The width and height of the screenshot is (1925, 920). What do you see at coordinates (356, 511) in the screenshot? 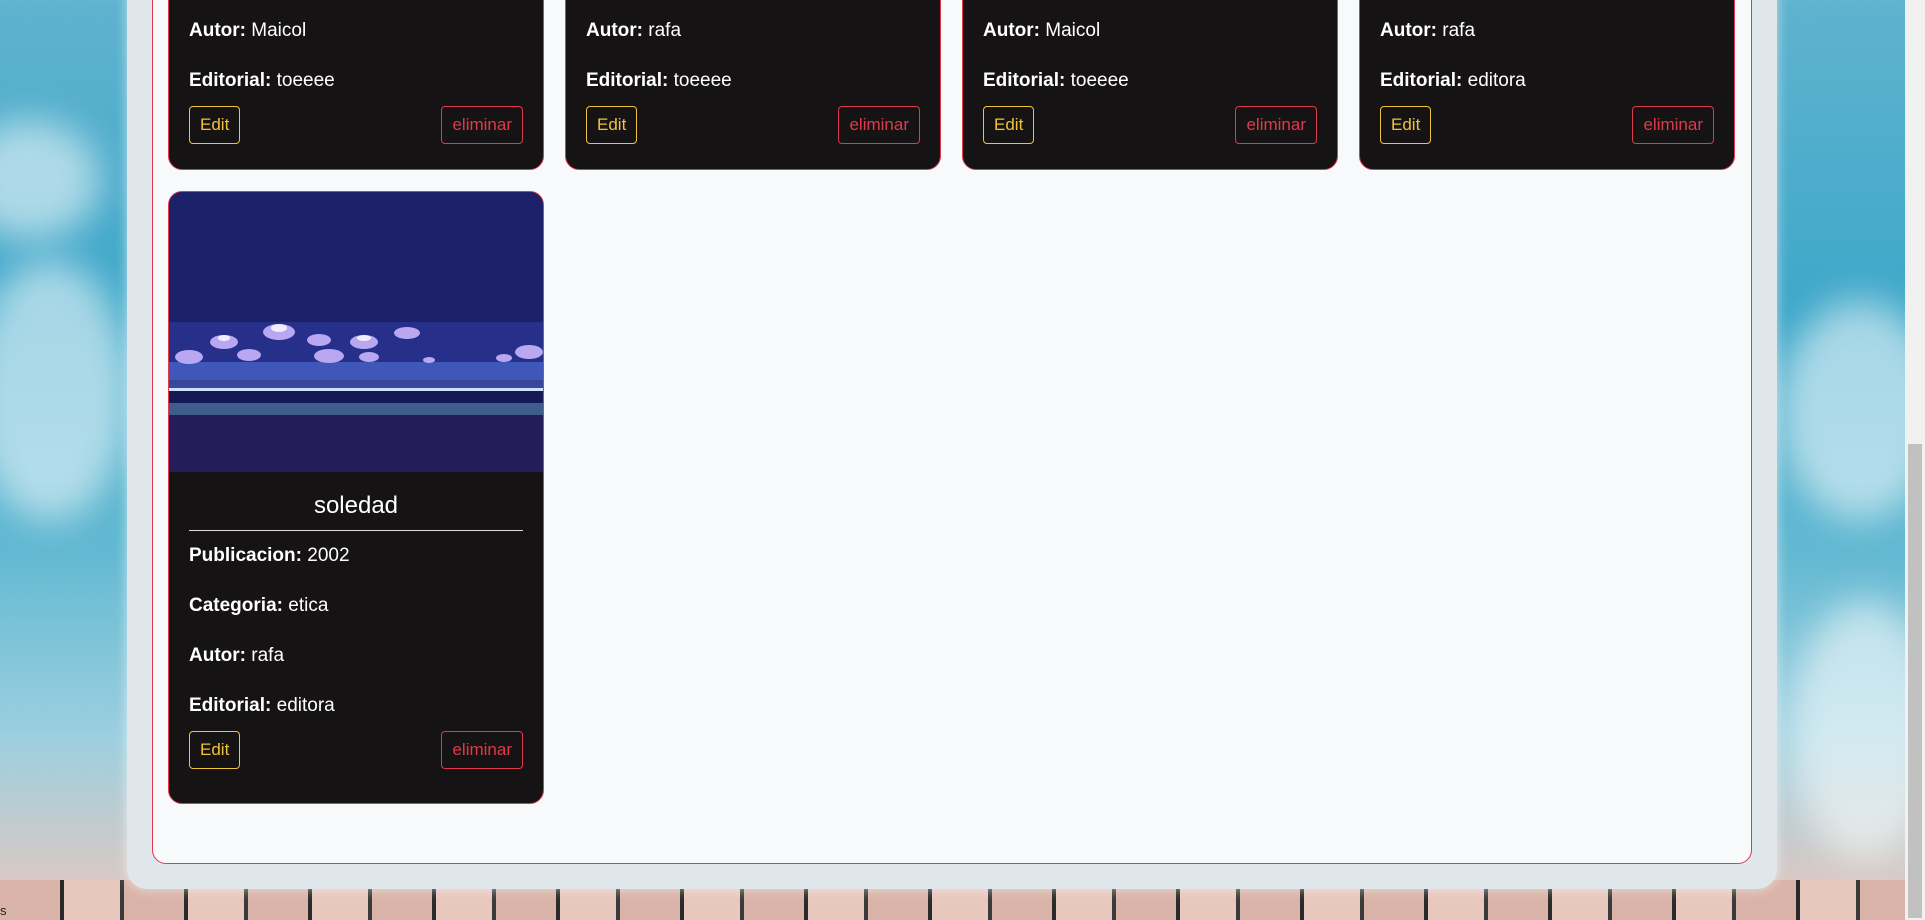
I see `book-title: soledad` at bounding box center [356, 511].